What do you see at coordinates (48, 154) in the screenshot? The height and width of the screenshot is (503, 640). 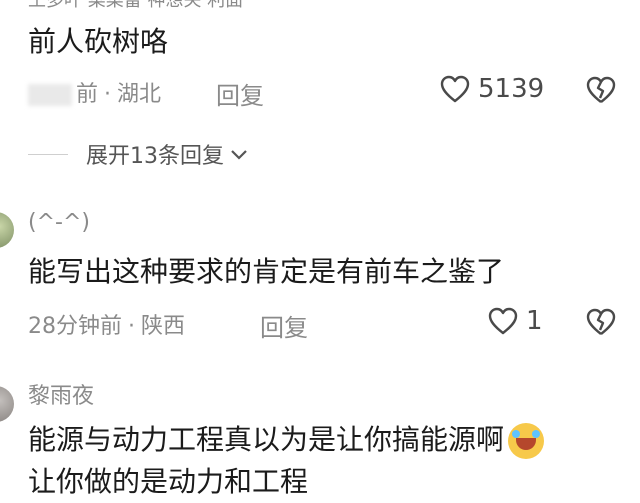 I see `expand-divider` at bounding box center [48, 154].